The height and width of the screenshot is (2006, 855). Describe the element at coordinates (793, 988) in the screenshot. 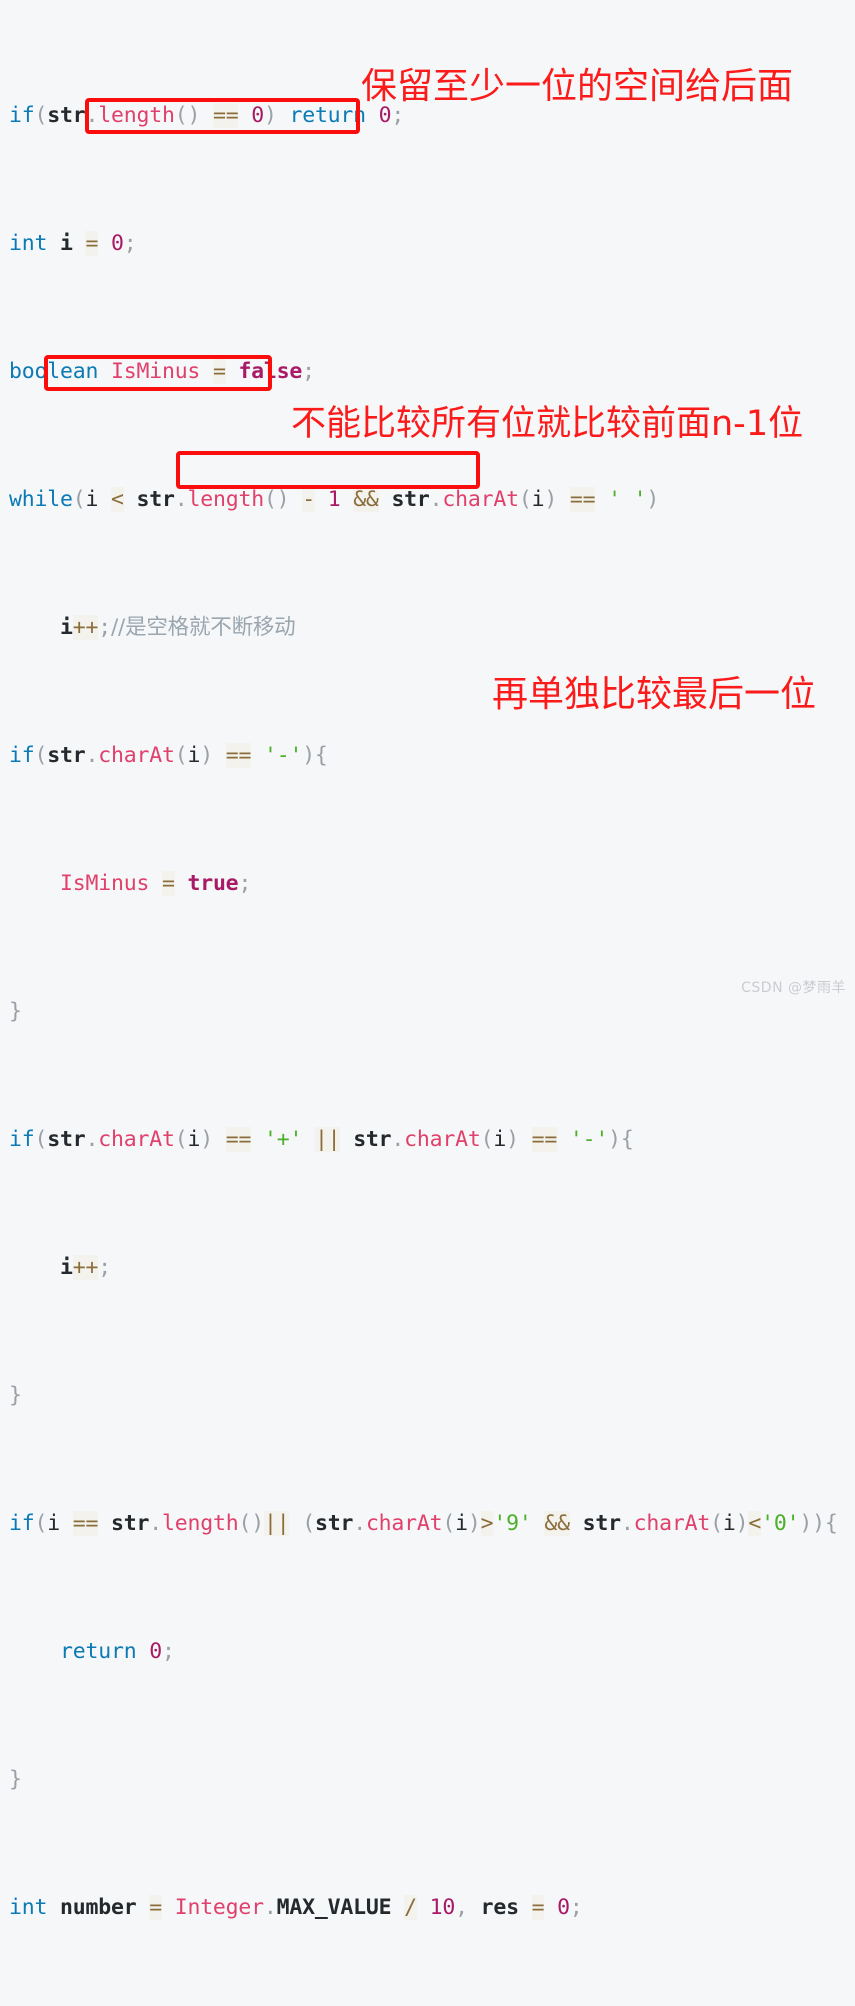

I see `watermark: CSDN @梦雨羊` at that location.